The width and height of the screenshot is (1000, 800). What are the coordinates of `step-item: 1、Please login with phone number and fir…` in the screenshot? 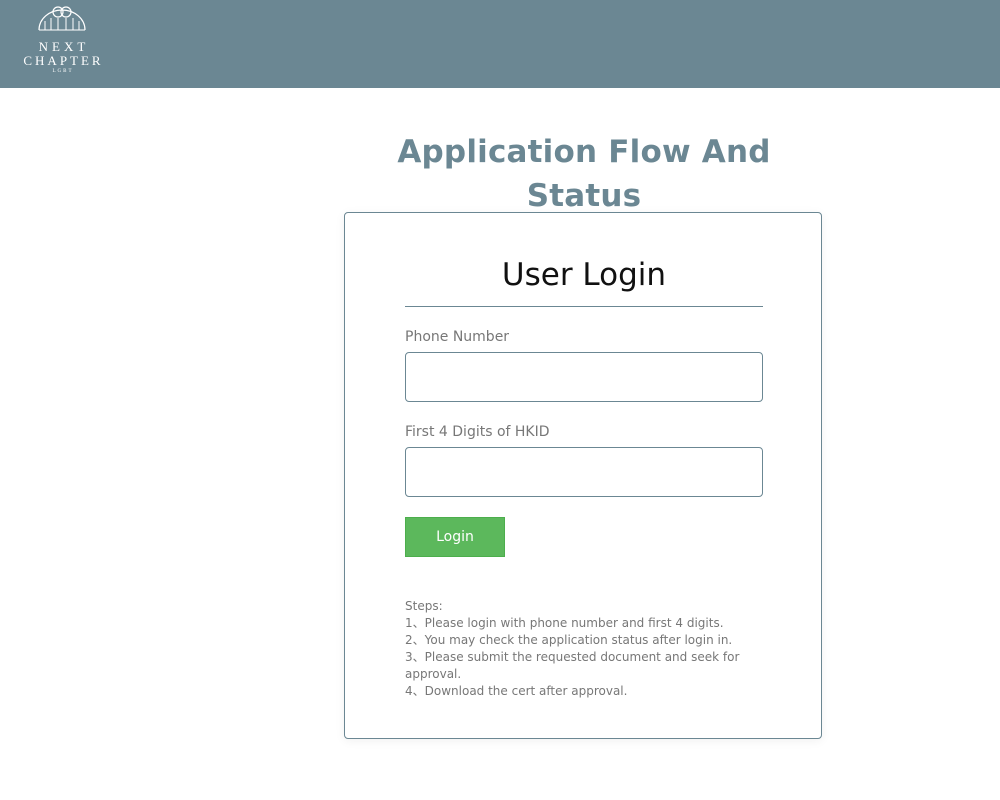 It's located at (564, 623).